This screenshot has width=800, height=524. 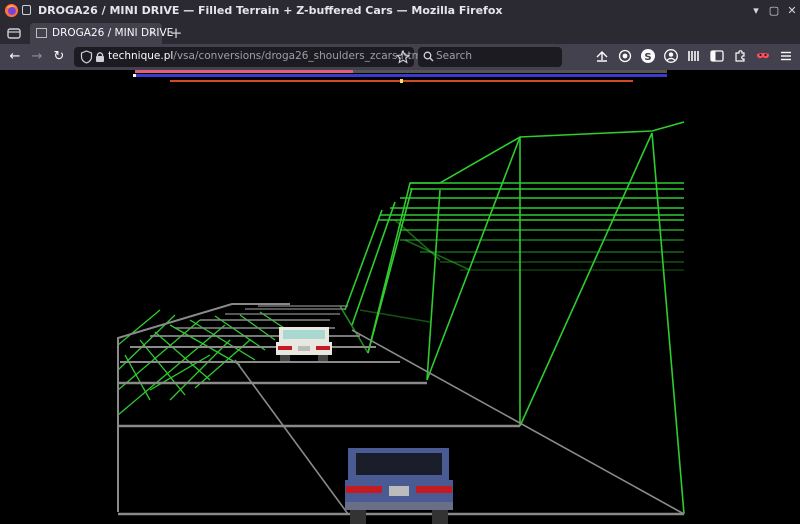 What do you see at coordinates (26, 10) in the screenshot?
I see `window-menu-icon` at bounding box center [26, 10].